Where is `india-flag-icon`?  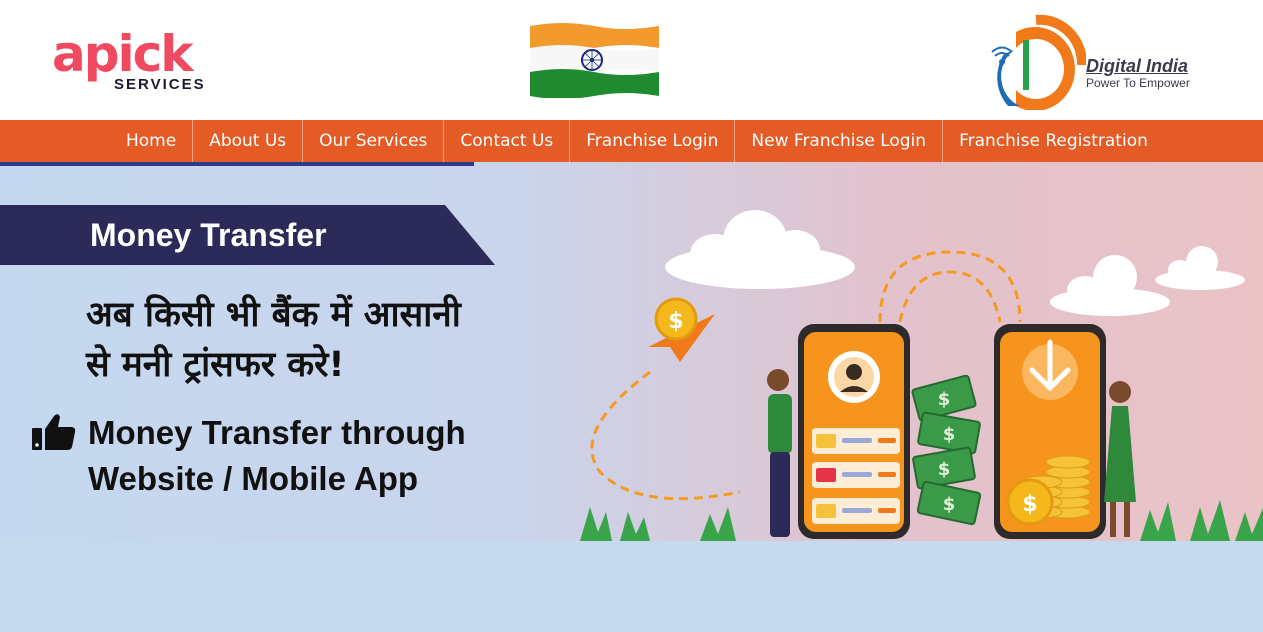
india-flag-icon is located at coordinates (594, 60).